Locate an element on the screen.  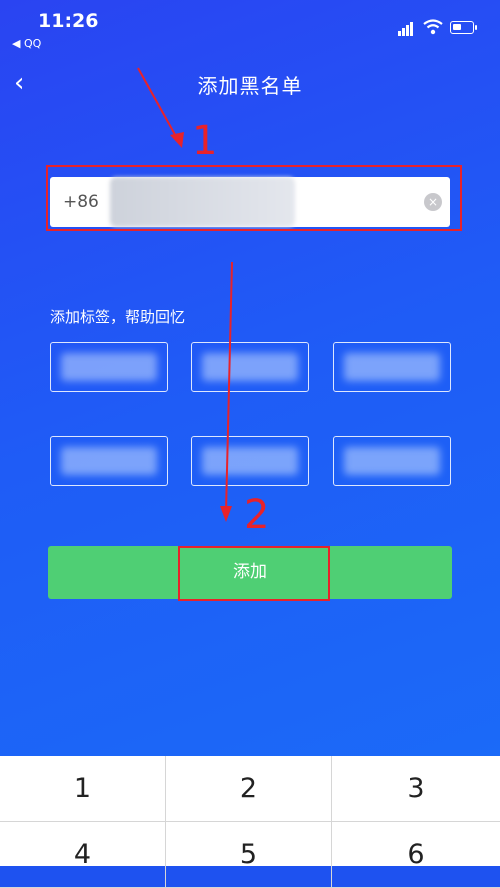
key-5: 5 is located at coordinates (249, 855).